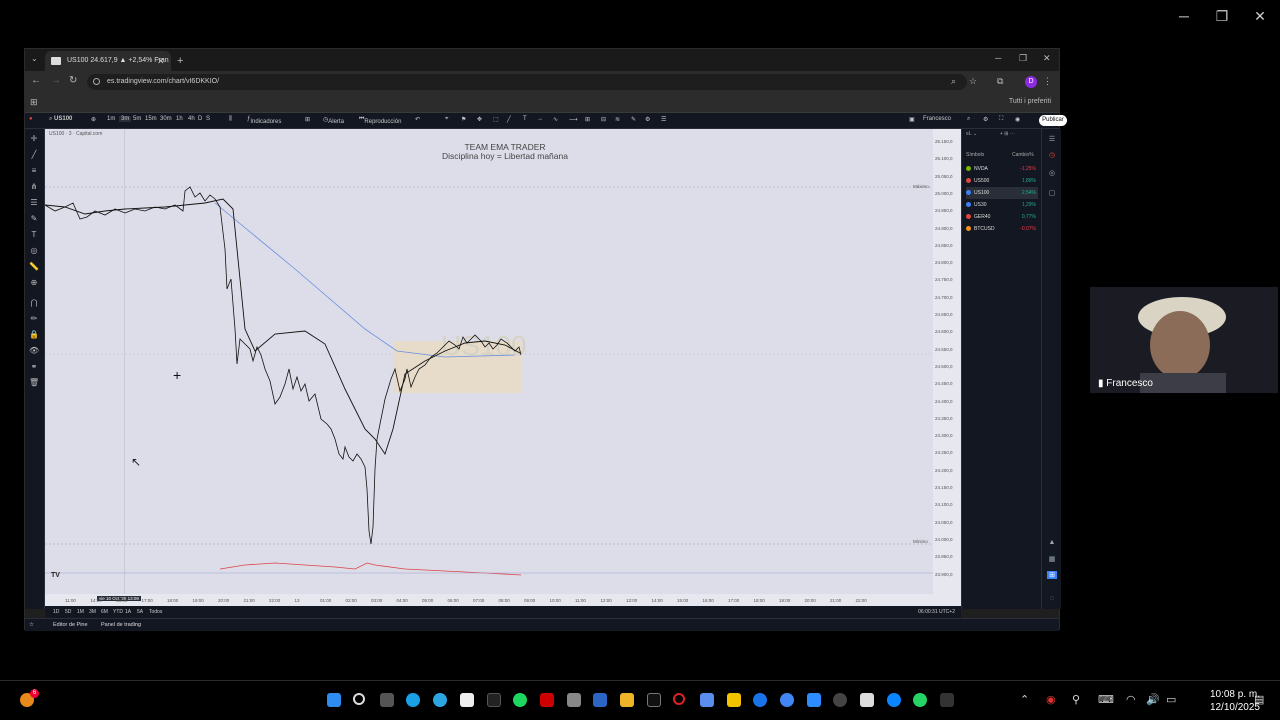 The width and height of the screenshot is (1280, 720). What do you see at coordinates (92, 612) in the screenshot?
I see `range-3m: 3M` at bounding box center [92, 612].